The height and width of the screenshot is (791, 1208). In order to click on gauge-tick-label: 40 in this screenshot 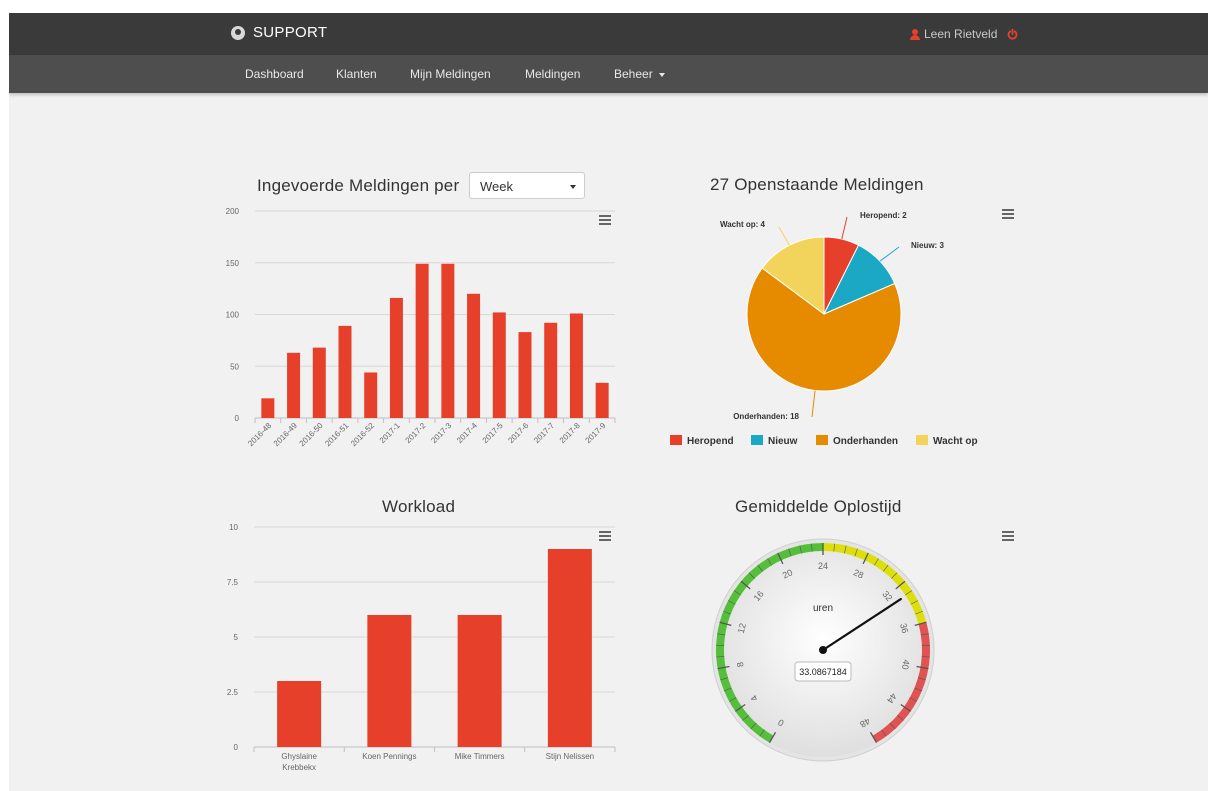, I will do `click(906, 665)`.